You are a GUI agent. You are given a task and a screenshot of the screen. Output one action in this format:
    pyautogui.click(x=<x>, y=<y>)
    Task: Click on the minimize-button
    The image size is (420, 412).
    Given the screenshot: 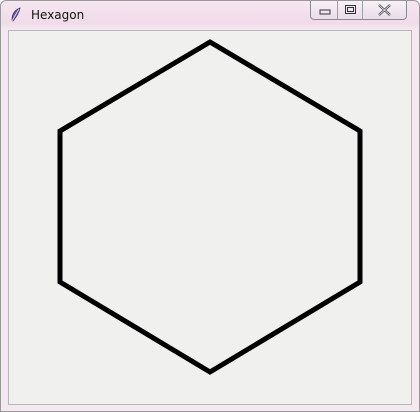 What is the action you would take?
    pyautogui.click(x=324, y=10)
    